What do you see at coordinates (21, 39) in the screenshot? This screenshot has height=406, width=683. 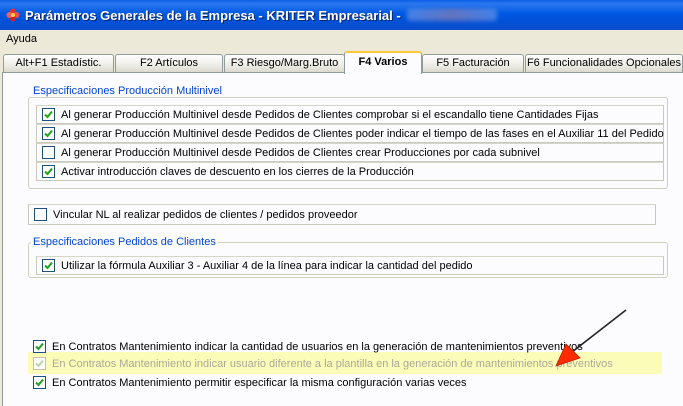 I see `menu-ayuda: Ayuda` at bounding box center [21, 39].